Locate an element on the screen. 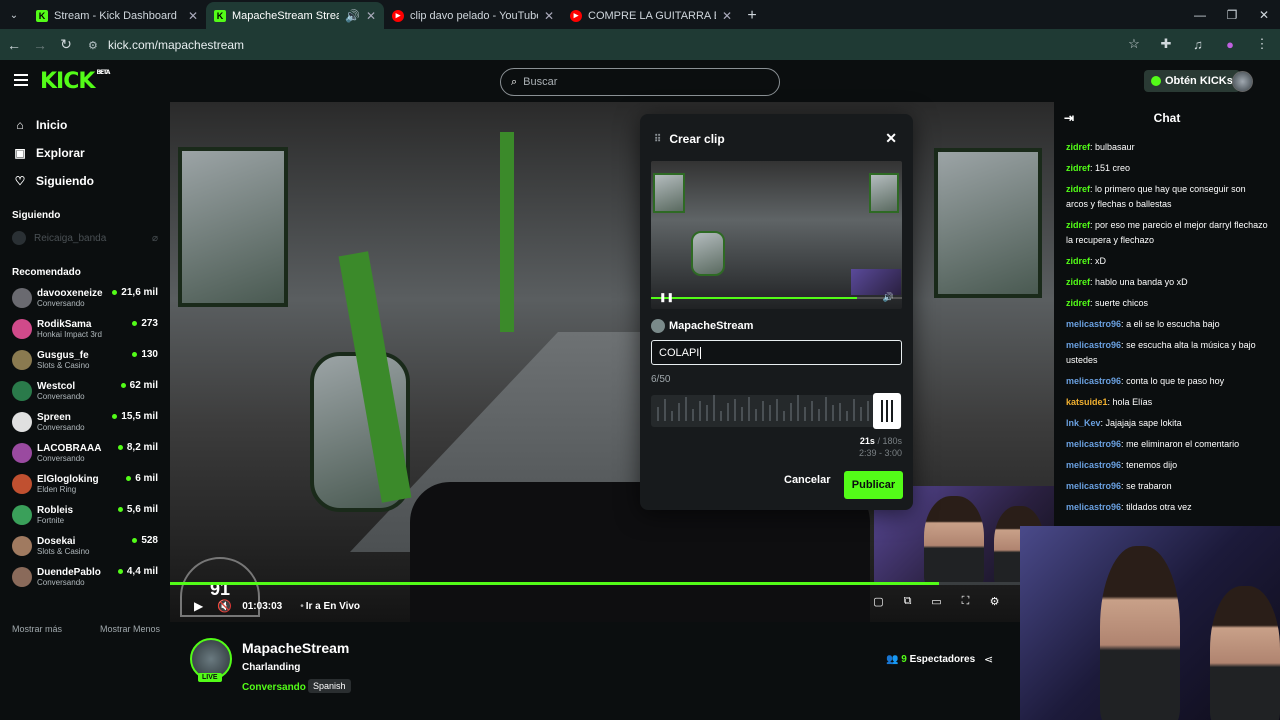 Image resolution: width=1280 pixels, height=720 pixels. nav-siguiendo: ♡ Siguiendo is located at coordinates (85, 181).